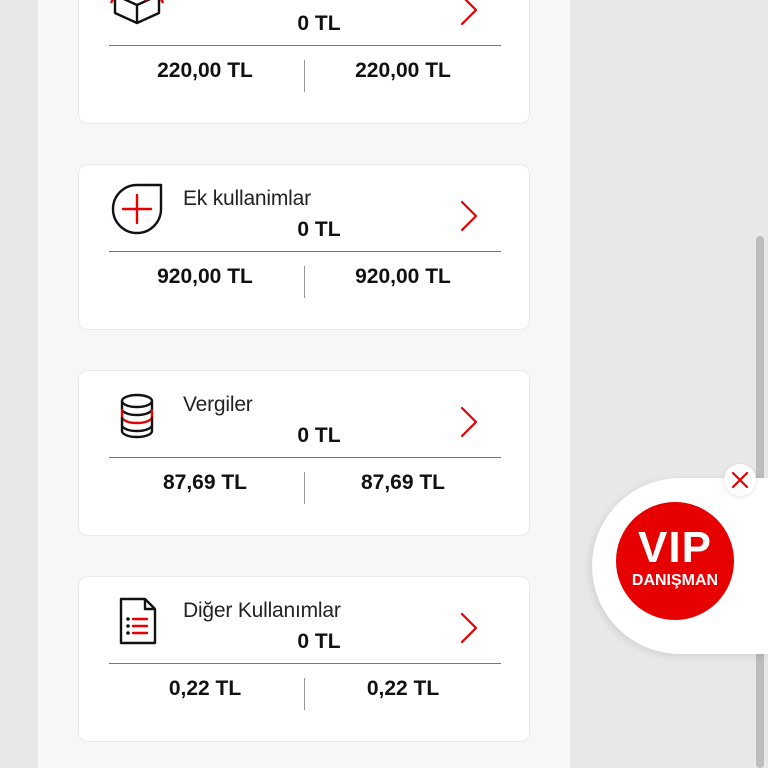 The image size is (768, 768). Describe the element at coordinates (247, 198) in the screenshot. I see `card-title: Ek kullanimlar` at that location.